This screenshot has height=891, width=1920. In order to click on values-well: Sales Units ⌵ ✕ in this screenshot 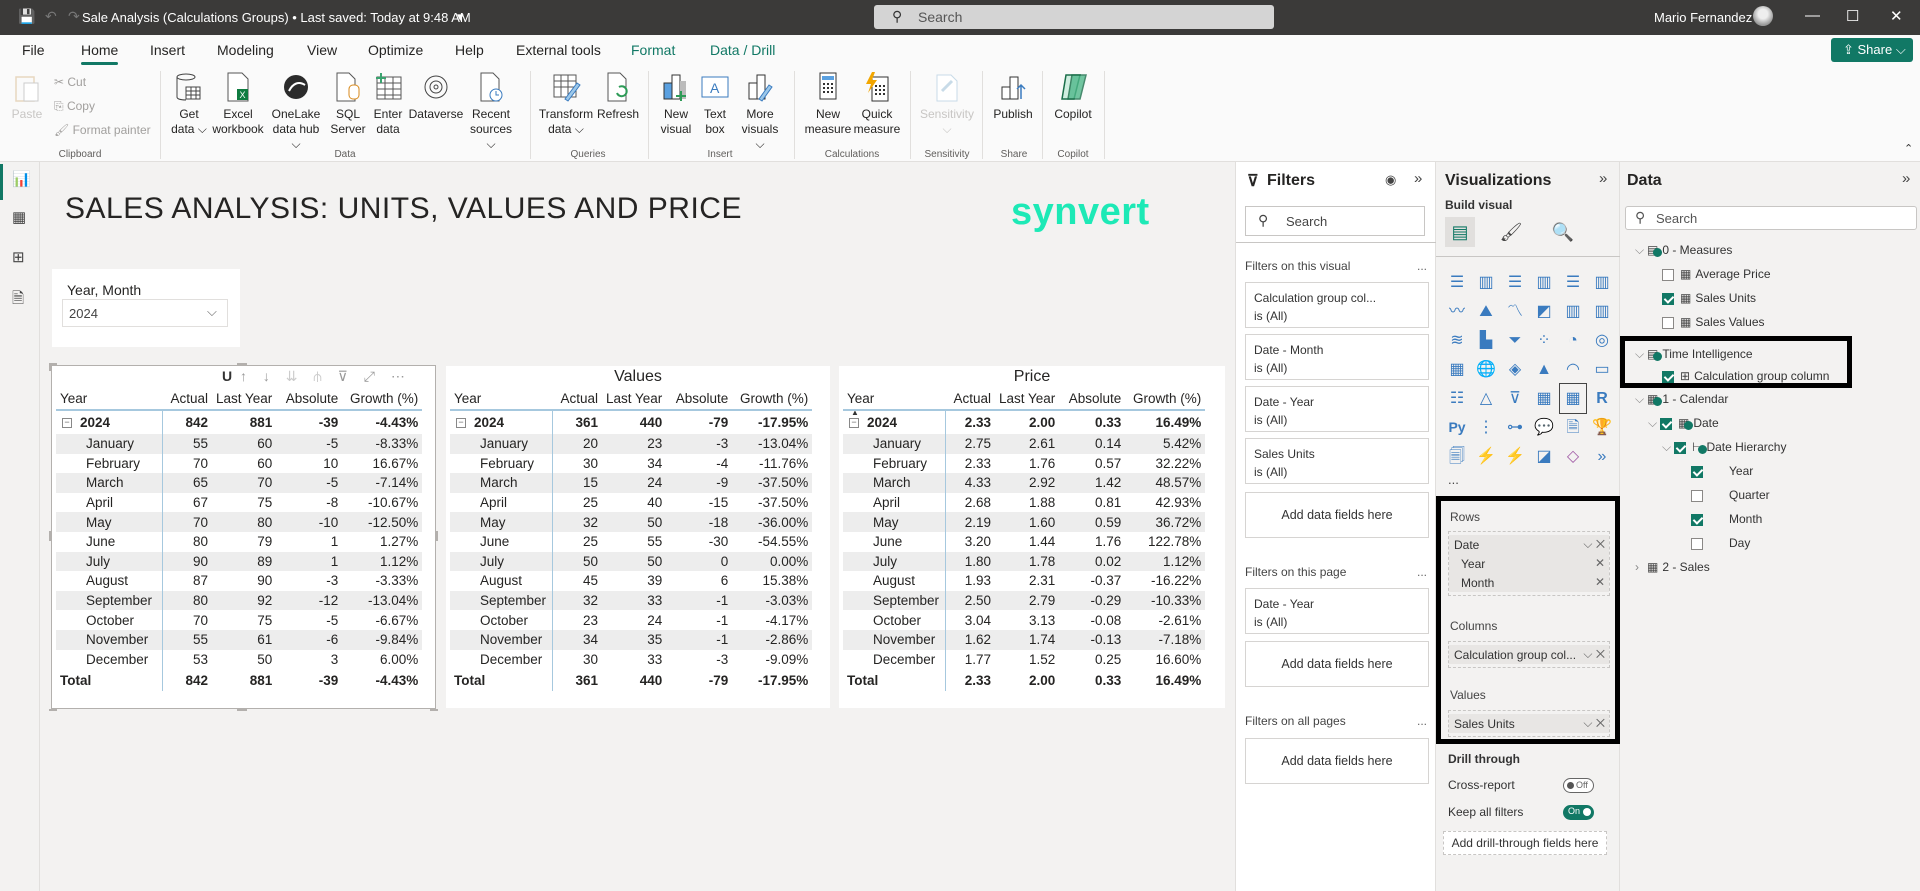, I will do `click(1529, 723)`.